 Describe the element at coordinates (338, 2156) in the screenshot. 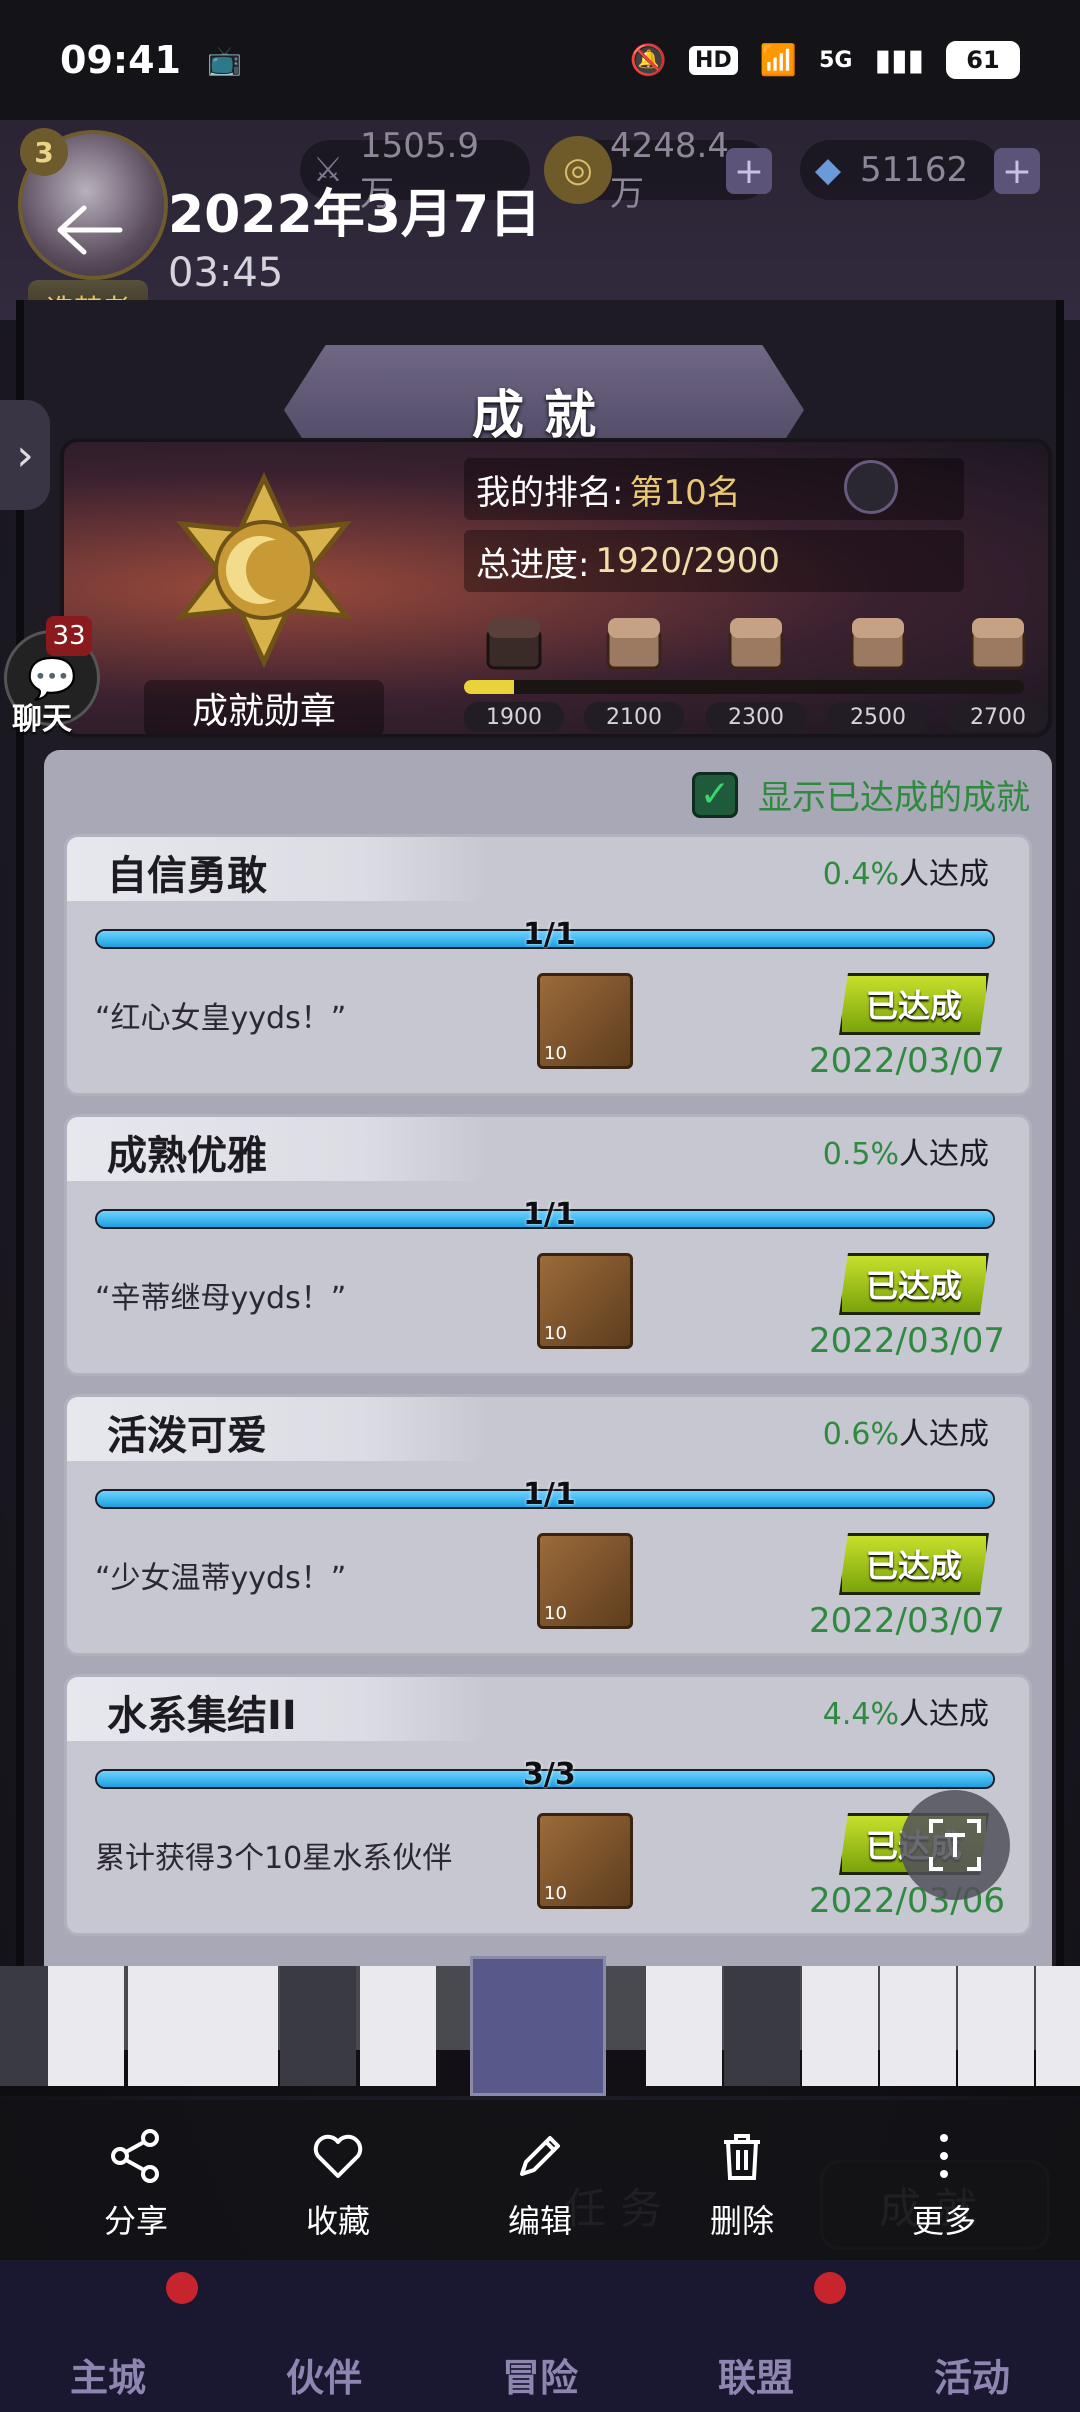

I see `heart-icon` at that location.